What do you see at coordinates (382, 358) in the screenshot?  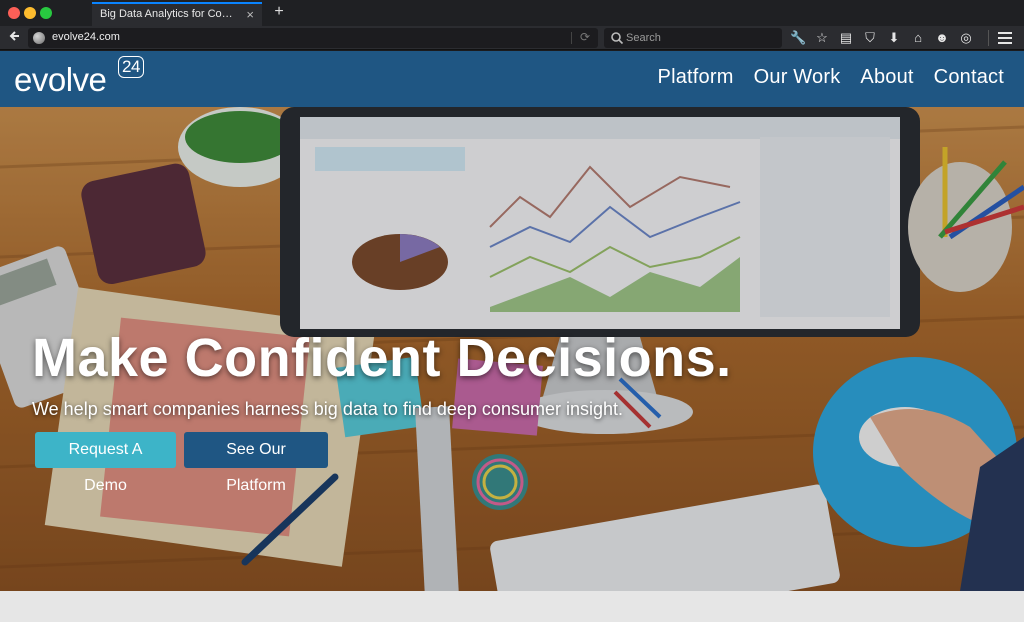 I see `hero-title: Make Confident Decisions.` at bounding box center [382, 358].